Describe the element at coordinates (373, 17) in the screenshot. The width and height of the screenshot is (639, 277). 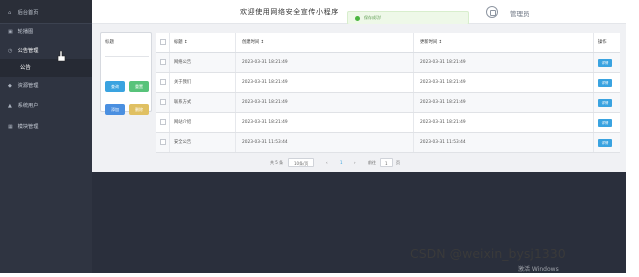
I see `toast-message: 保存成功!` at that location.